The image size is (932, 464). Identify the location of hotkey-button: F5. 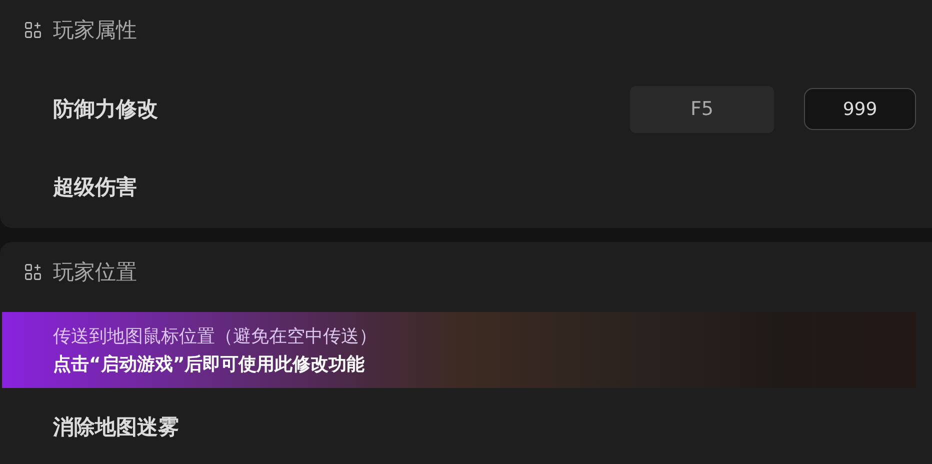
(702, 109).